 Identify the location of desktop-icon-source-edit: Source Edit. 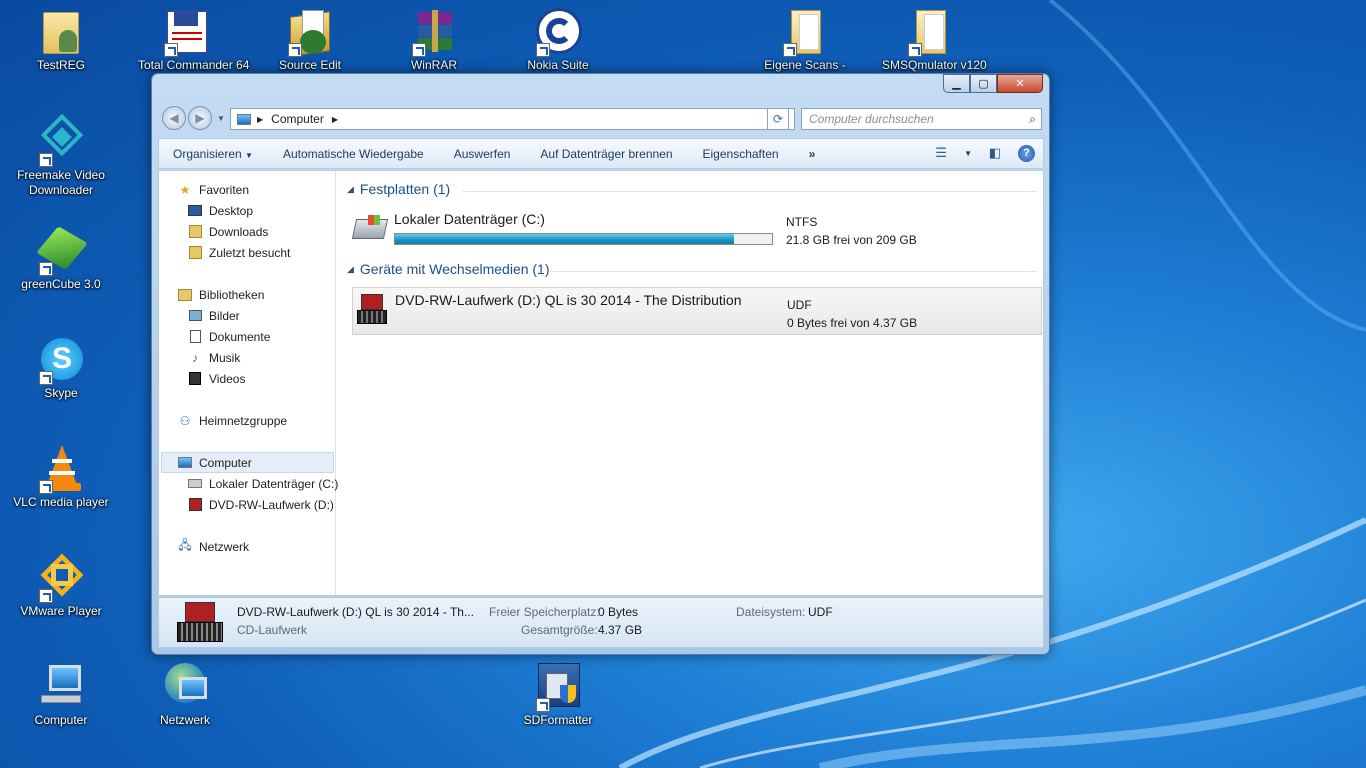
(310, 40).